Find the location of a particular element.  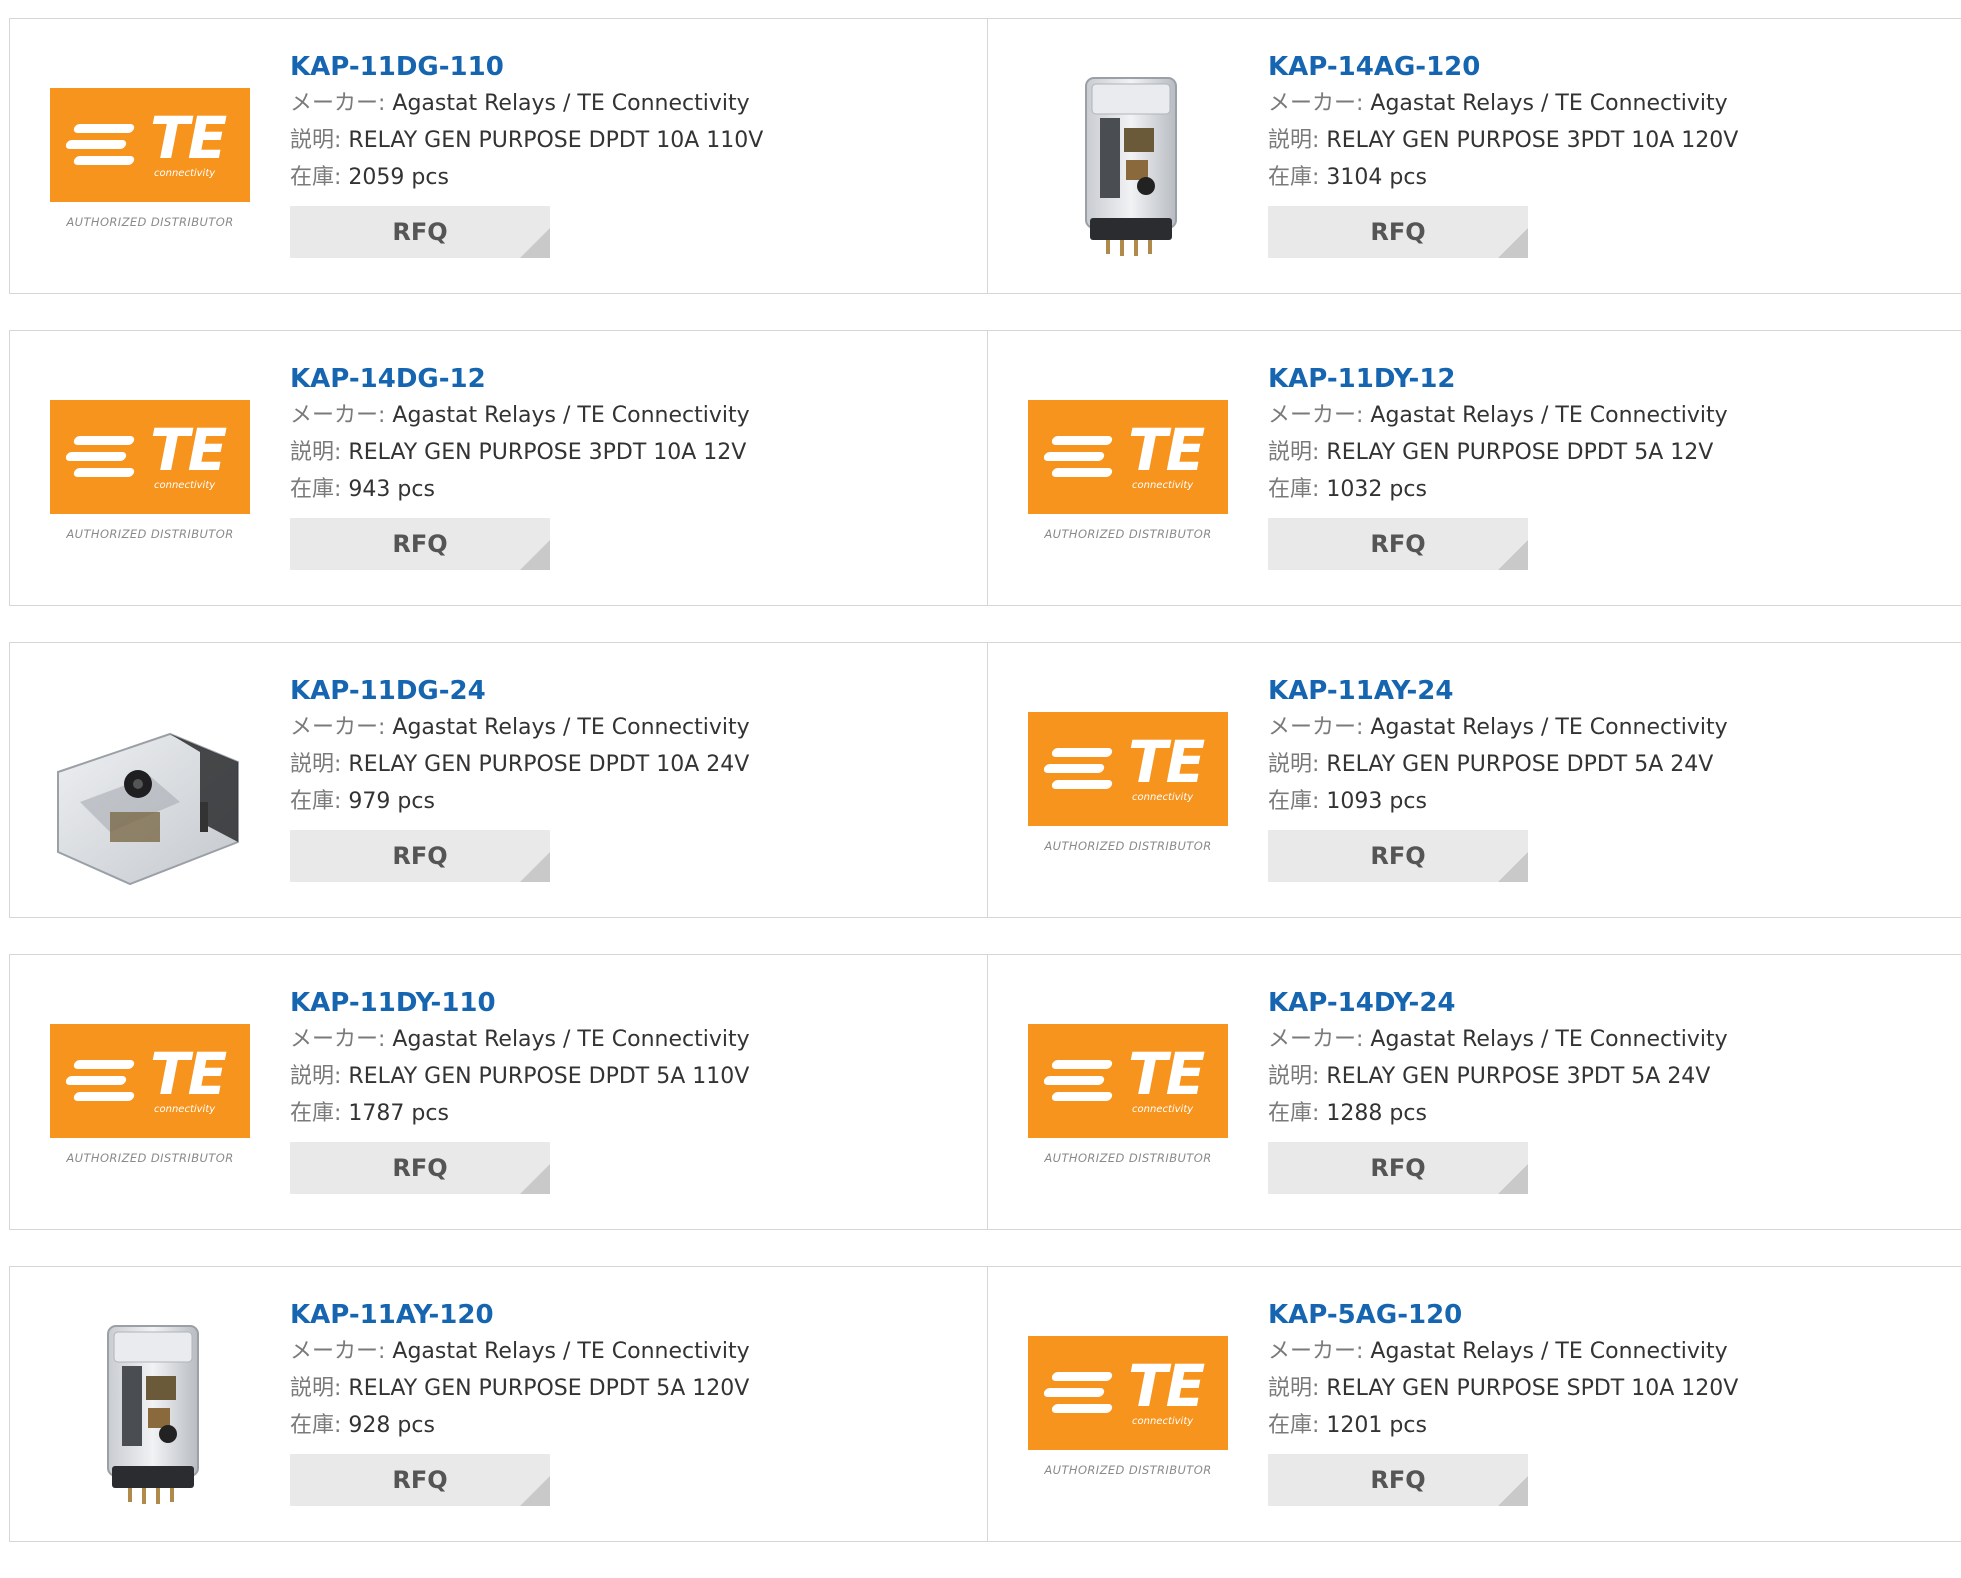

stock-line: 在庫: 979 pcs is located at coordinates (620, 801).